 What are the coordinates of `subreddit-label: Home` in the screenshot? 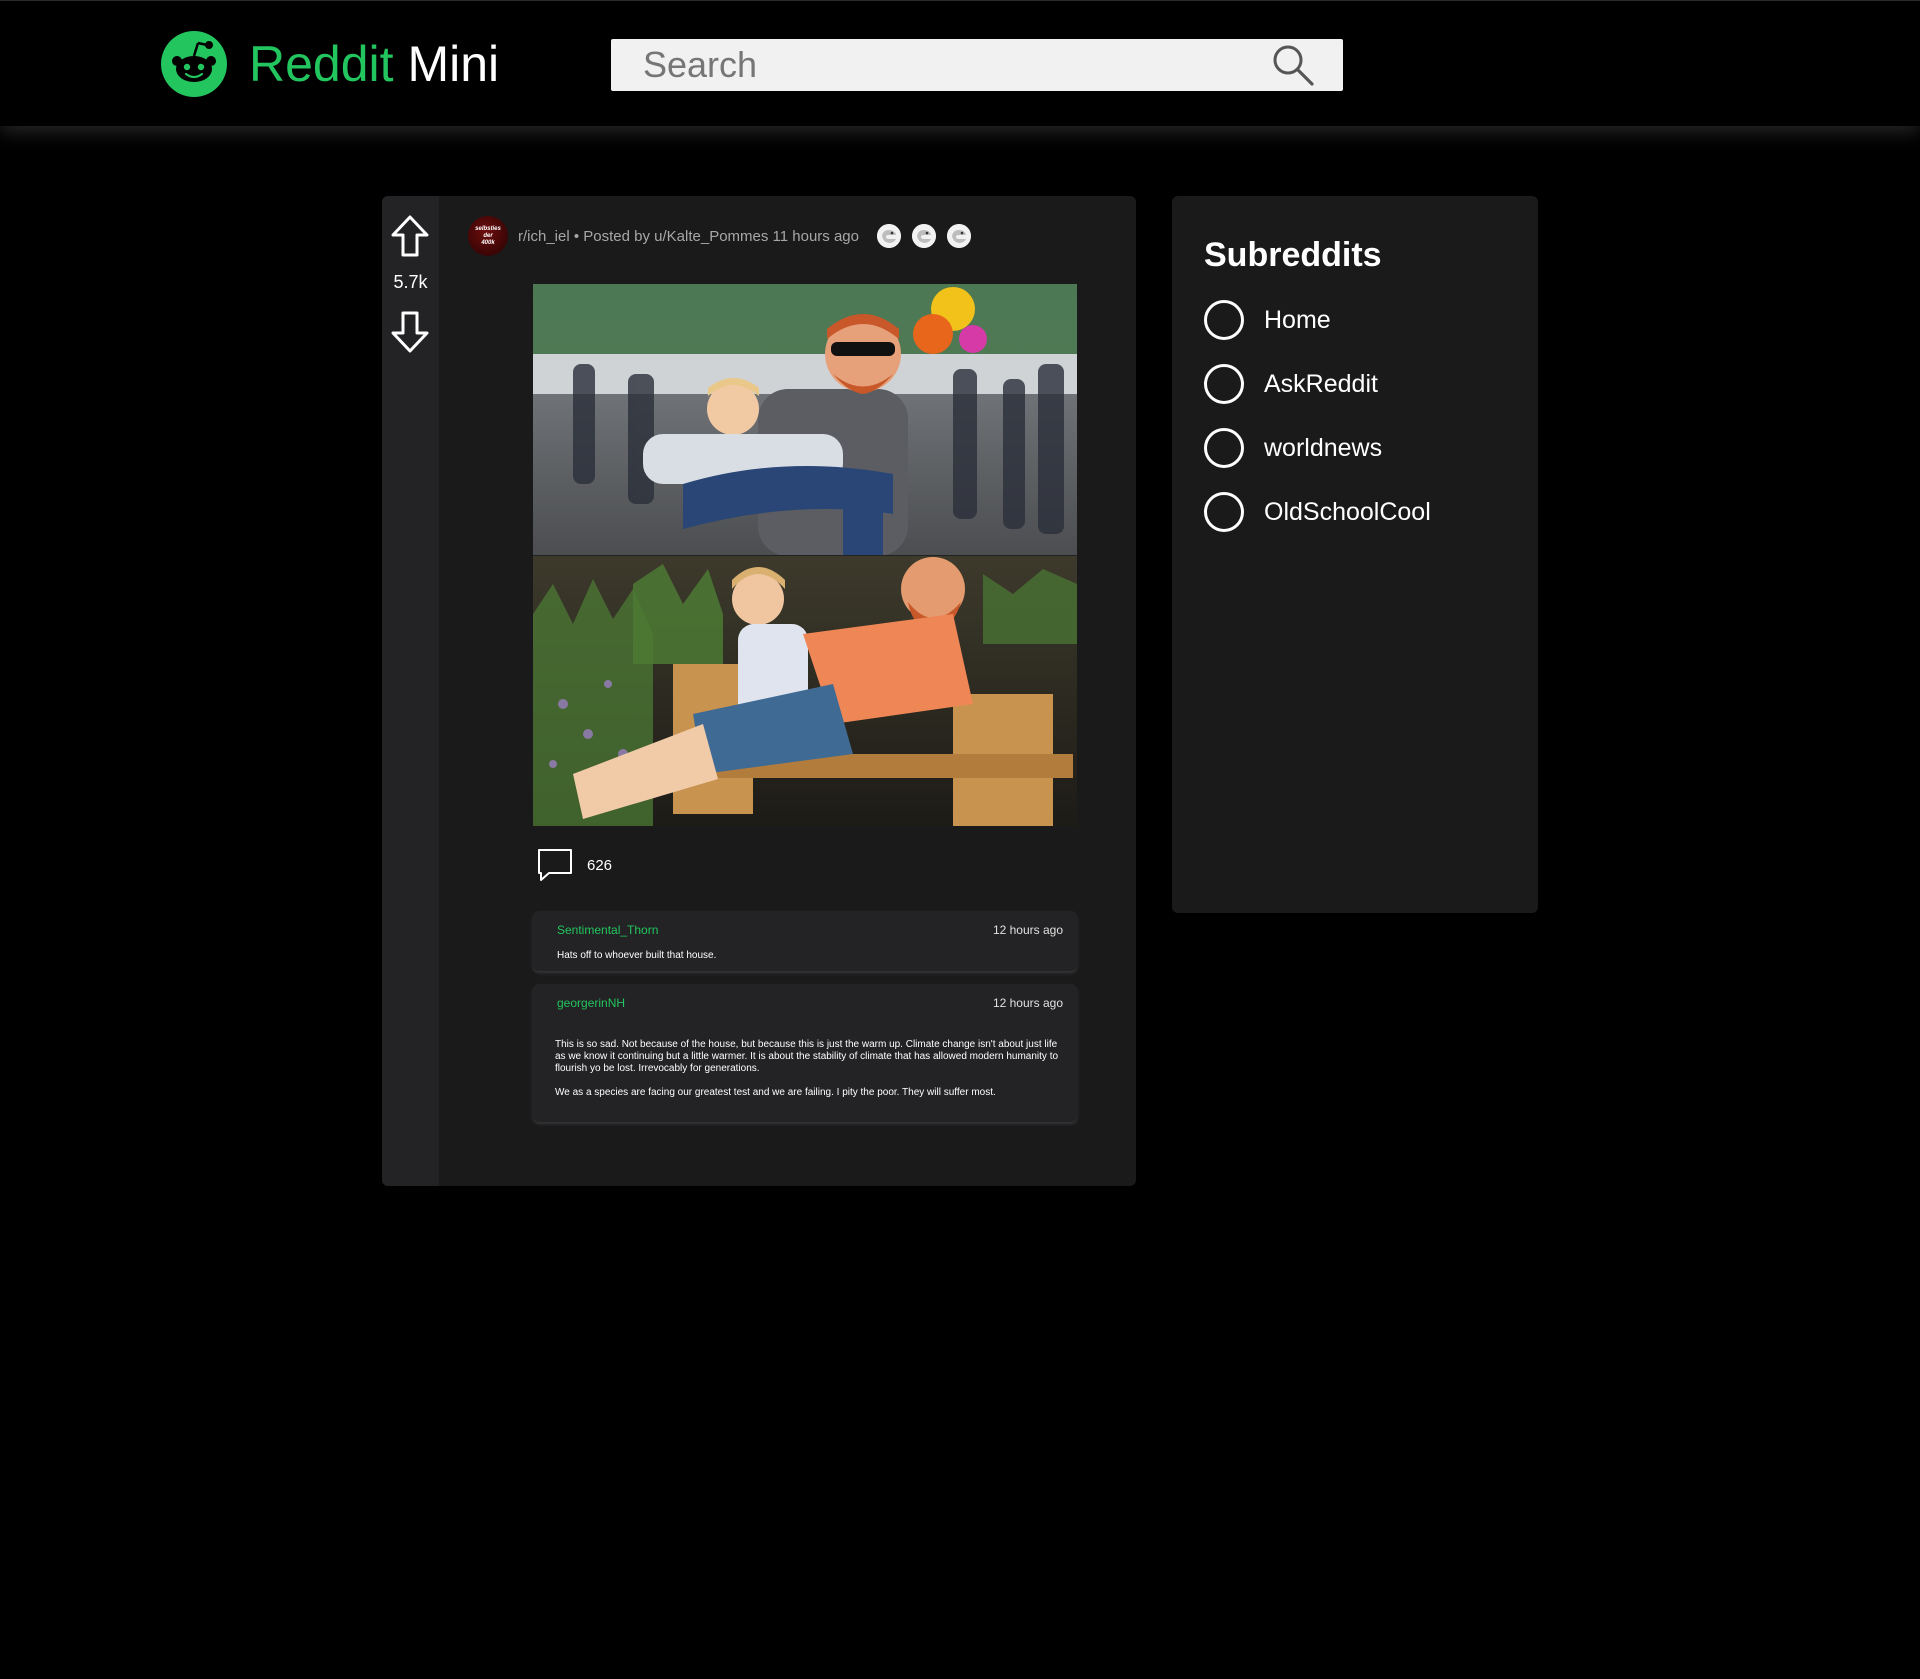 It's located at (1297, 319).